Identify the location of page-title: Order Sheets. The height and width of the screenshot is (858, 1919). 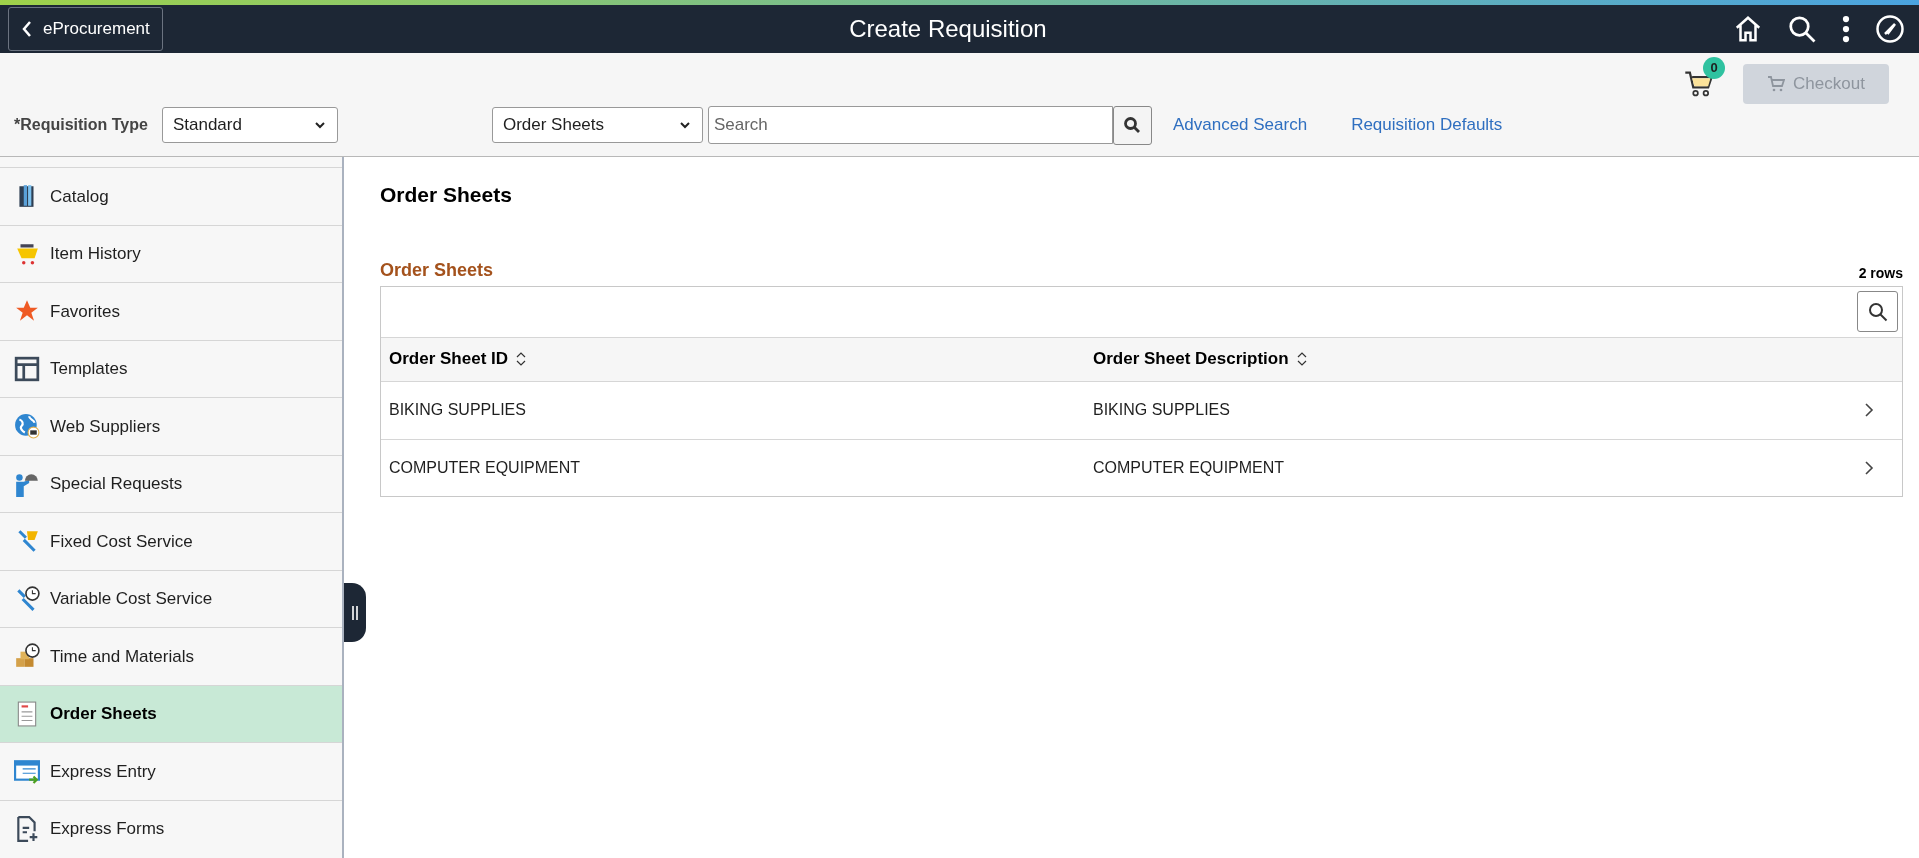
(446, 195).